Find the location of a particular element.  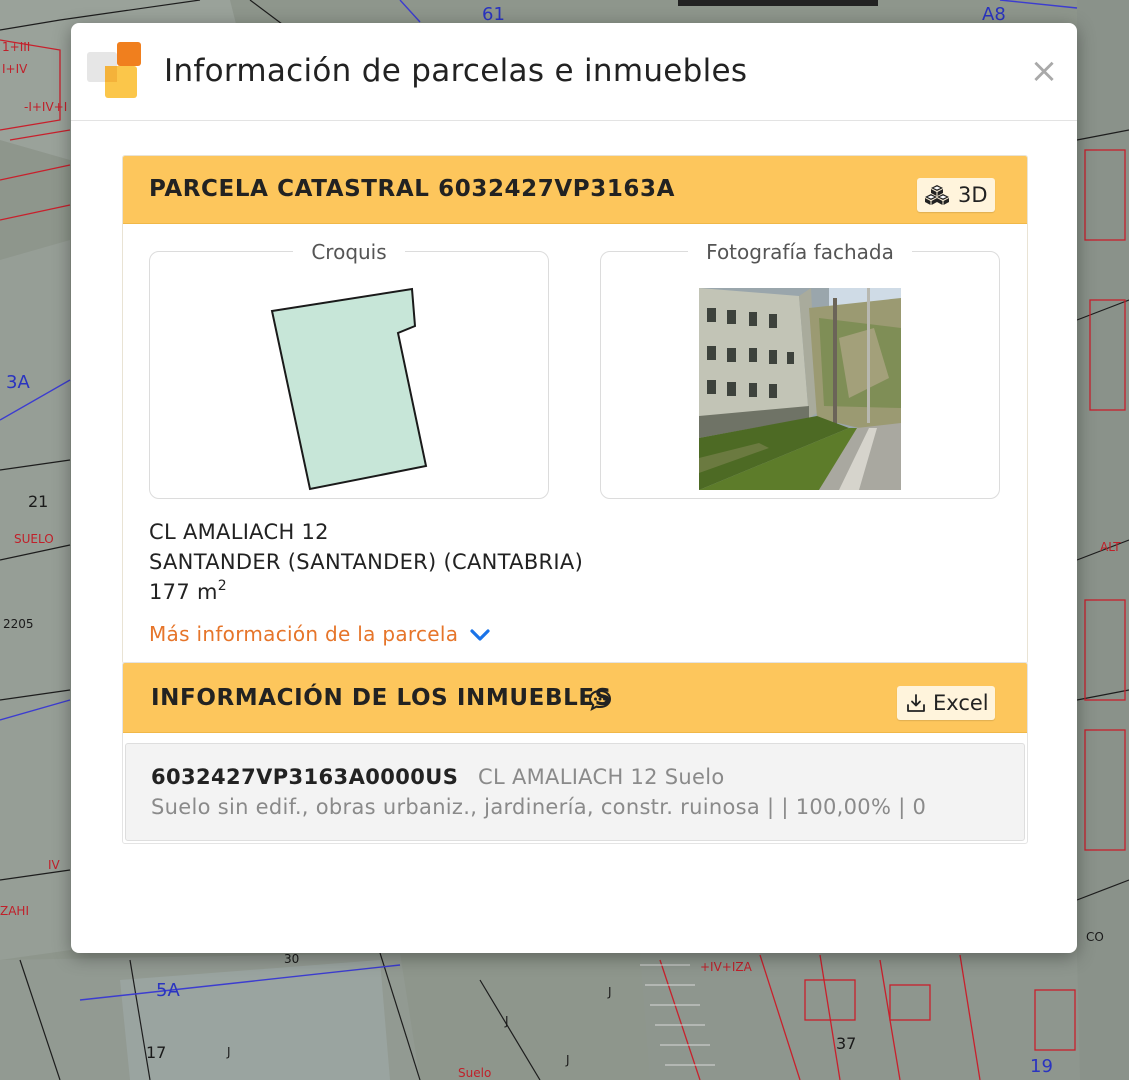

app-logo-icon is located at coordinates (114, 70).